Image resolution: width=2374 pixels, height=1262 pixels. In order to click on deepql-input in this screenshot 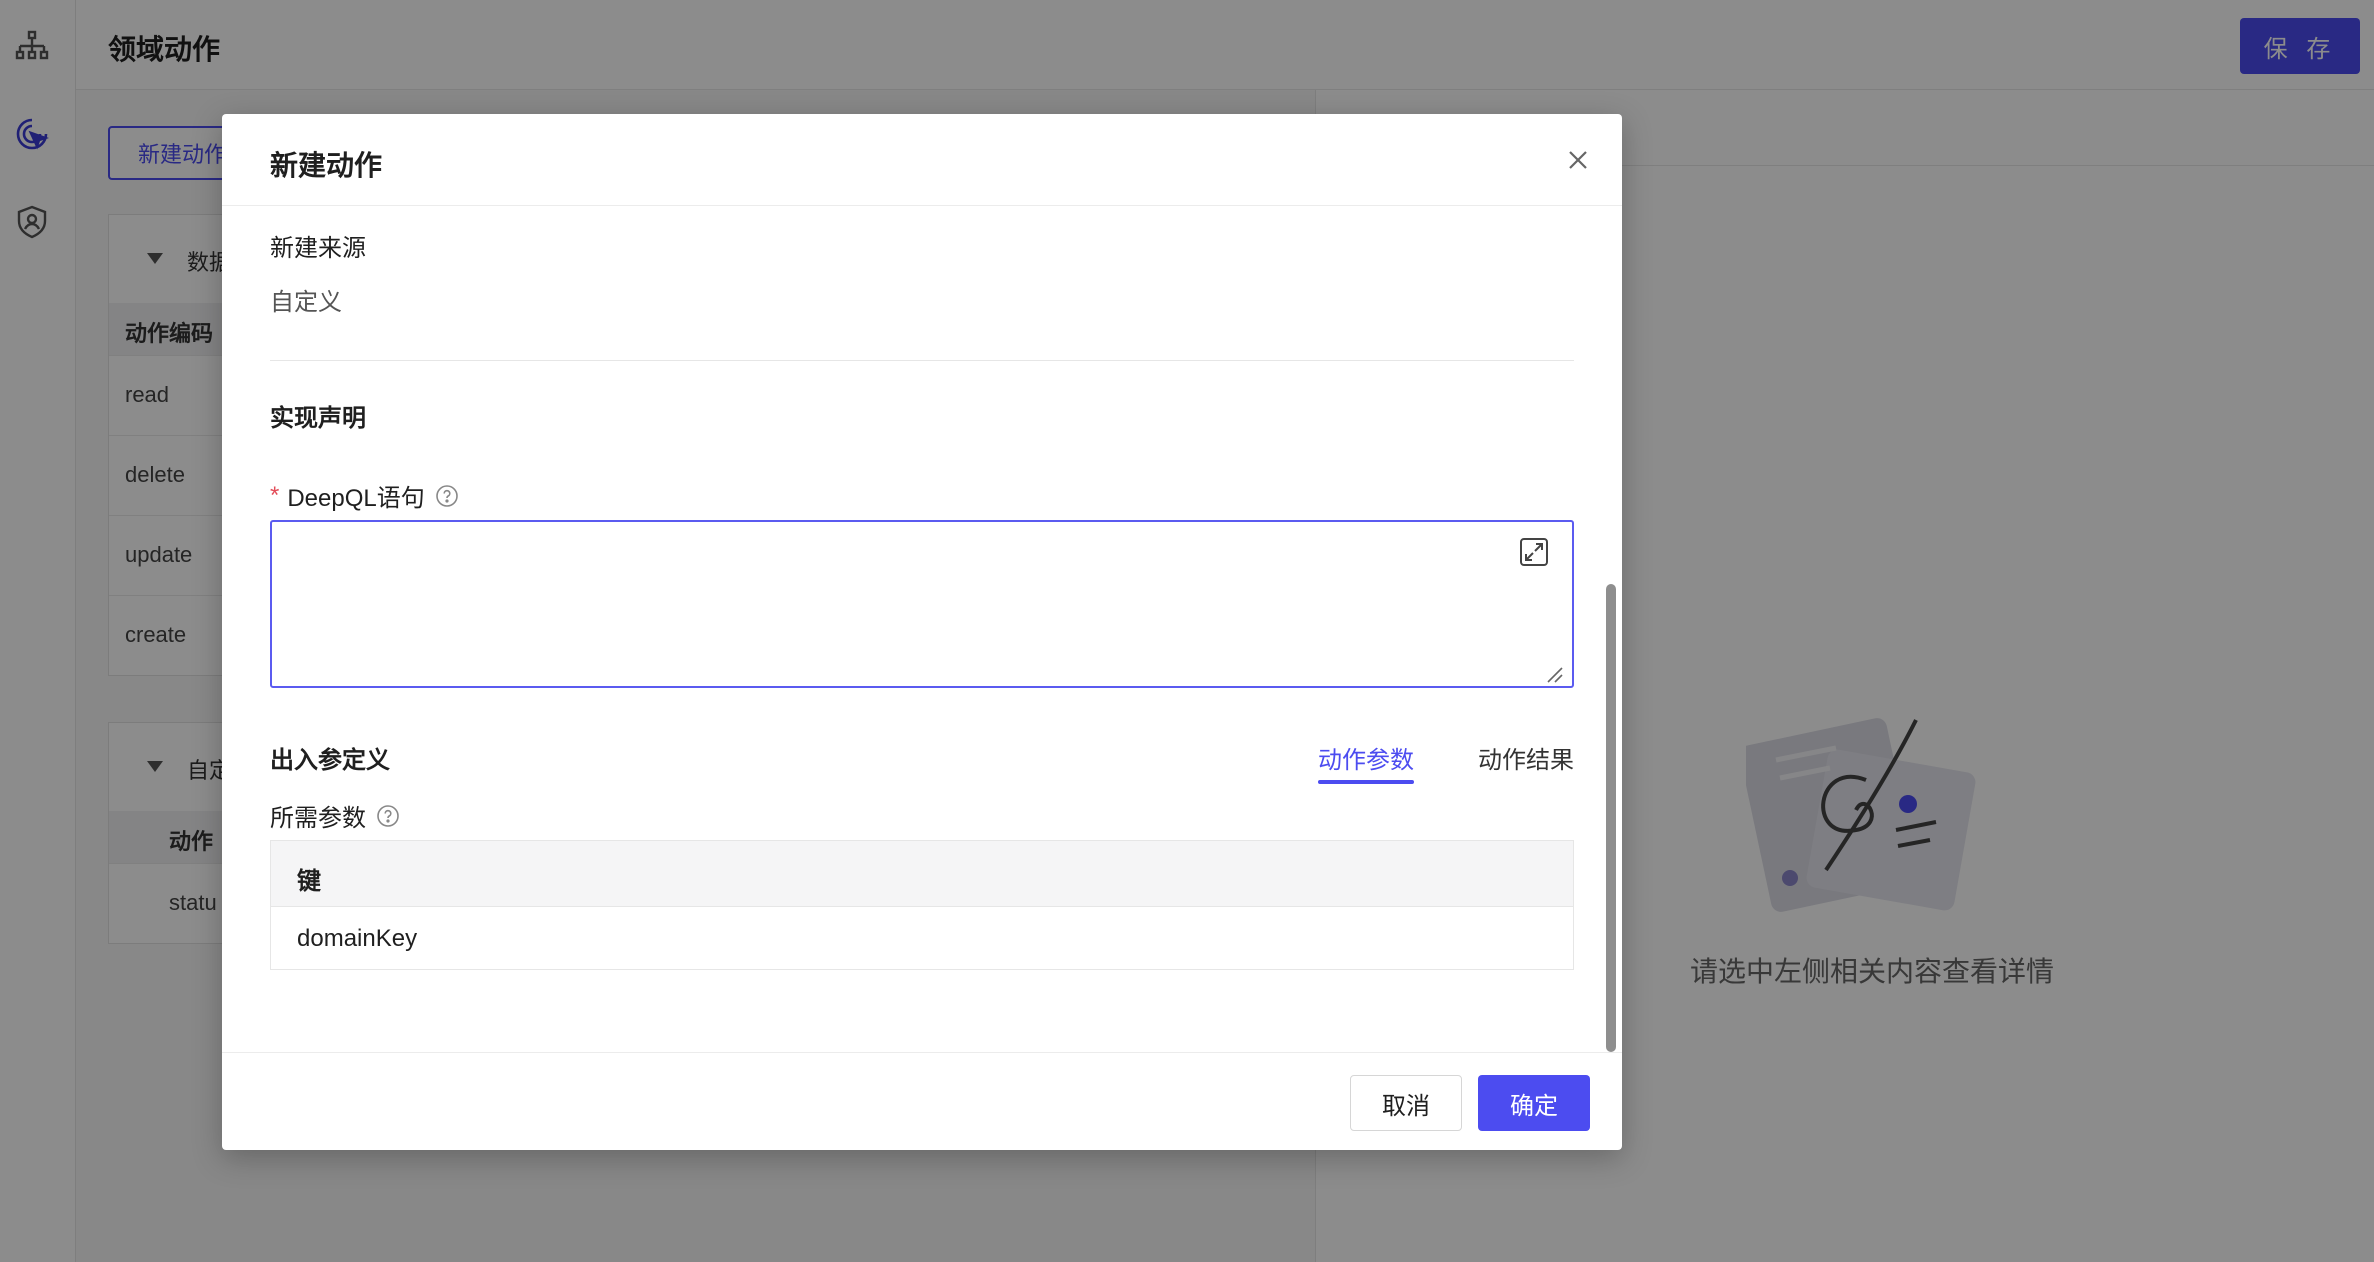, I will do `click(922, 604)`.